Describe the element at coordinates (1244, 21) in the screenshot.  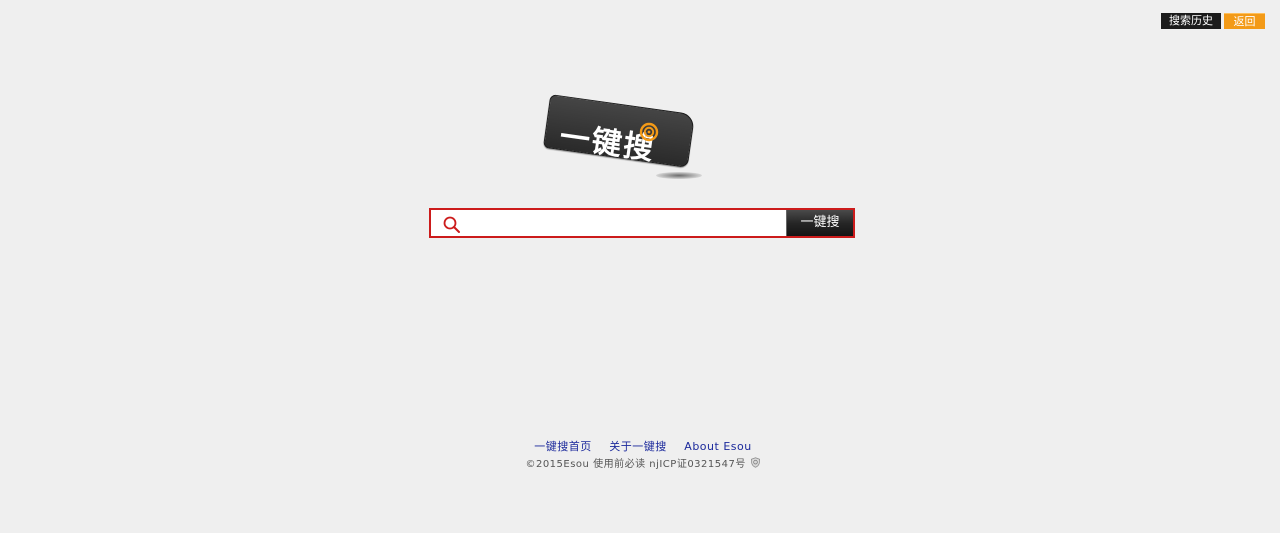
I see `back-button: 返回` at that location.